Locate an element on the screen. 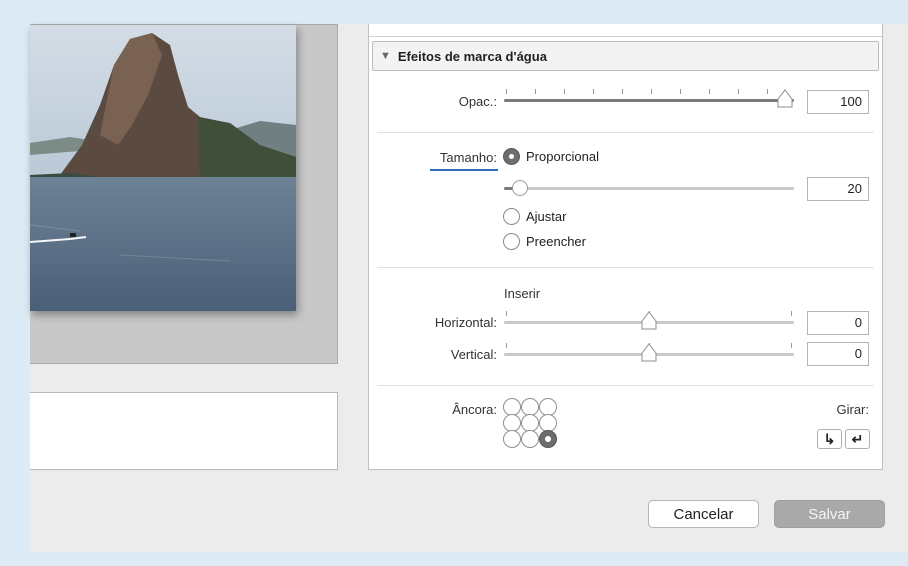 The height and width of the screenshot is (566, 908). anchor-bottom-right is located at coordinates (548, 439).